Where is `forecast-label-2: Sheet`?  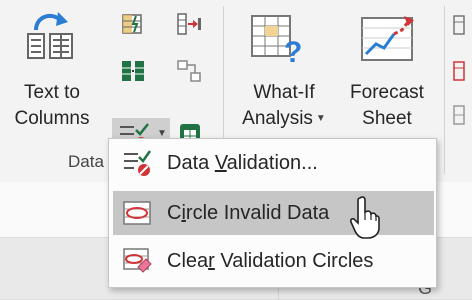
forecast-label-2: Sheet is located at coordinates (387, 118).